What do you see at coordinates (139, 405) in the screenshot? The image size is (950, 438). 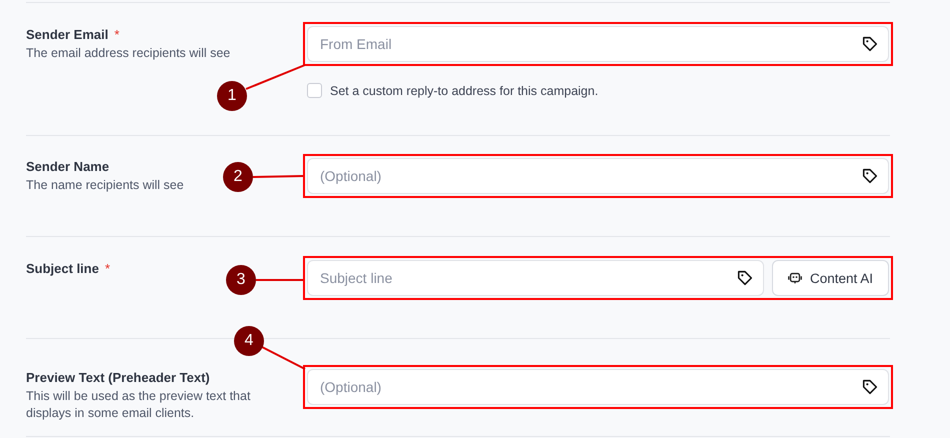 I see `field-description: This will be used as the preview text that displays in some email clients.` at bounding box center [139, 405].